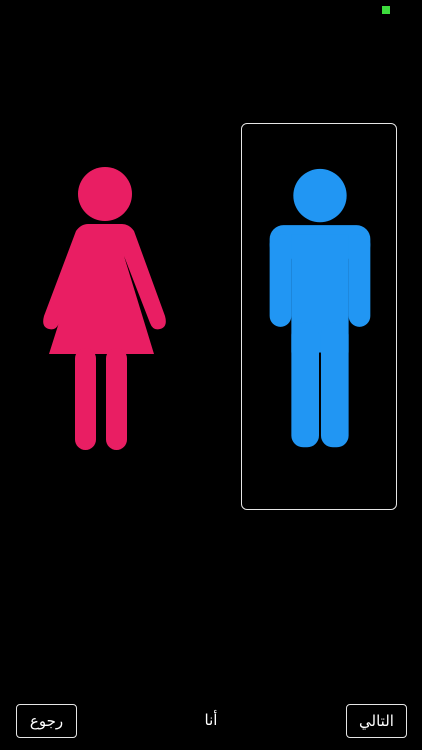  I want to click on female-figure-icon, so click(104, 308).